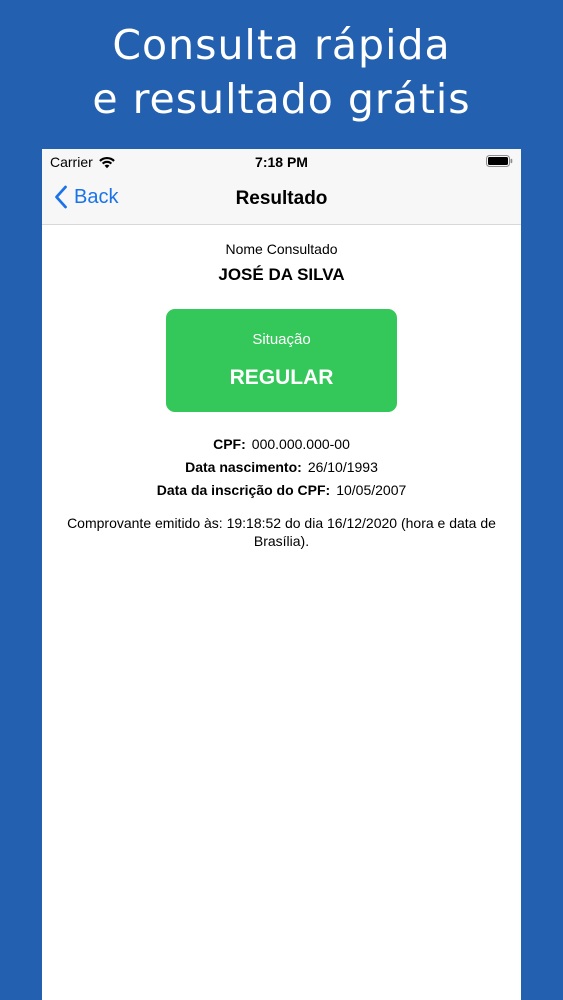 This screenshot has width=563, height=1000. Describe the element at coordinates (371, 490) in the screenshot. I see `registration-date-value: 10/05/2007` at that location.